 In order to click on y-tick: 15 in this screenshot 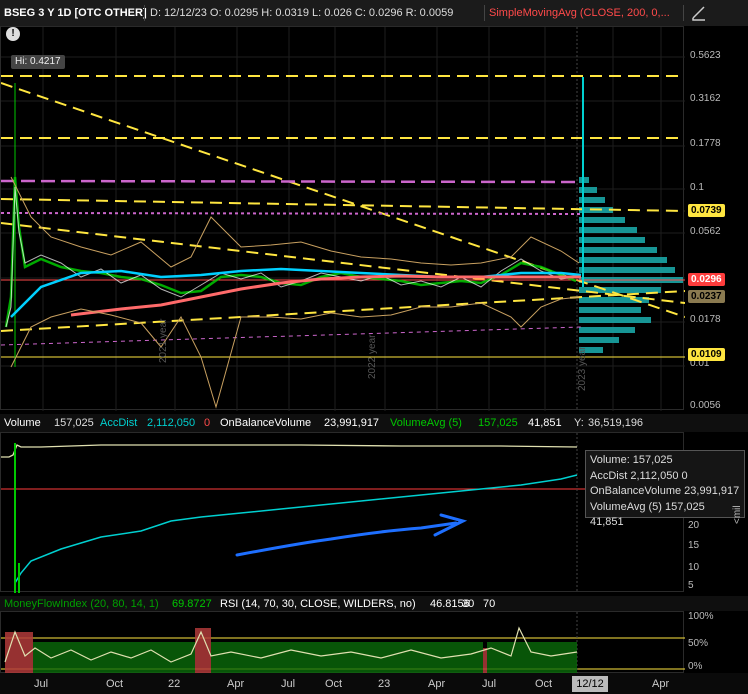, I will do `click(694, 545)`.